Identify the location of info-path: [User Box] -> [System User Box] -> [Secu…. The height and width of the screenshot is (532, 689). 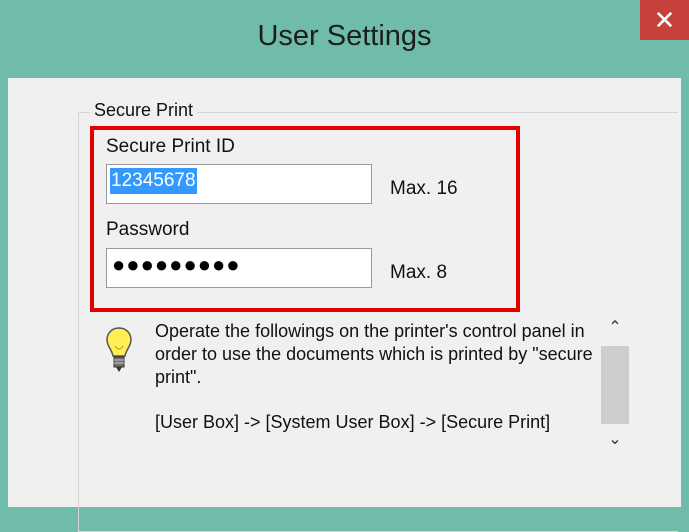
(353, 422).